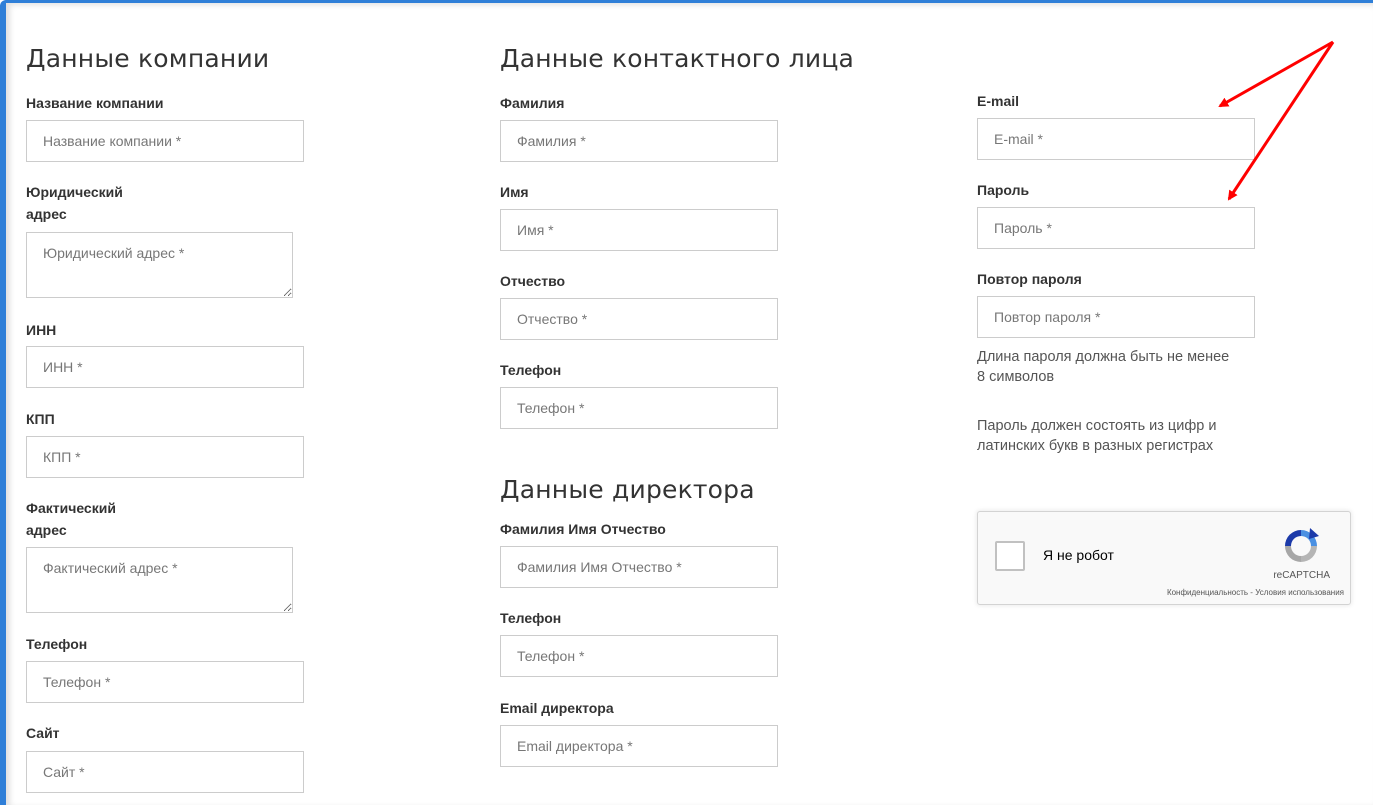 This screenshot has height=805, width=1373. Describe the element at coordinates (1301, 575) in the screenshot. I see `recaptcha-brand: reCAPTCHA` at that location.